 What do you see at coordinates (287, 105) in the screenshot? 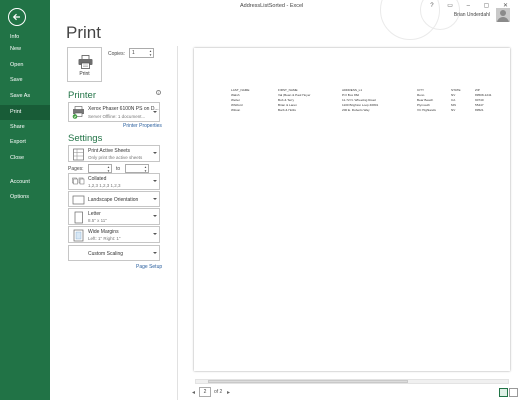
I see `preview-row-col-first-name: Brian & Laren` at bounding box center [287, 105].